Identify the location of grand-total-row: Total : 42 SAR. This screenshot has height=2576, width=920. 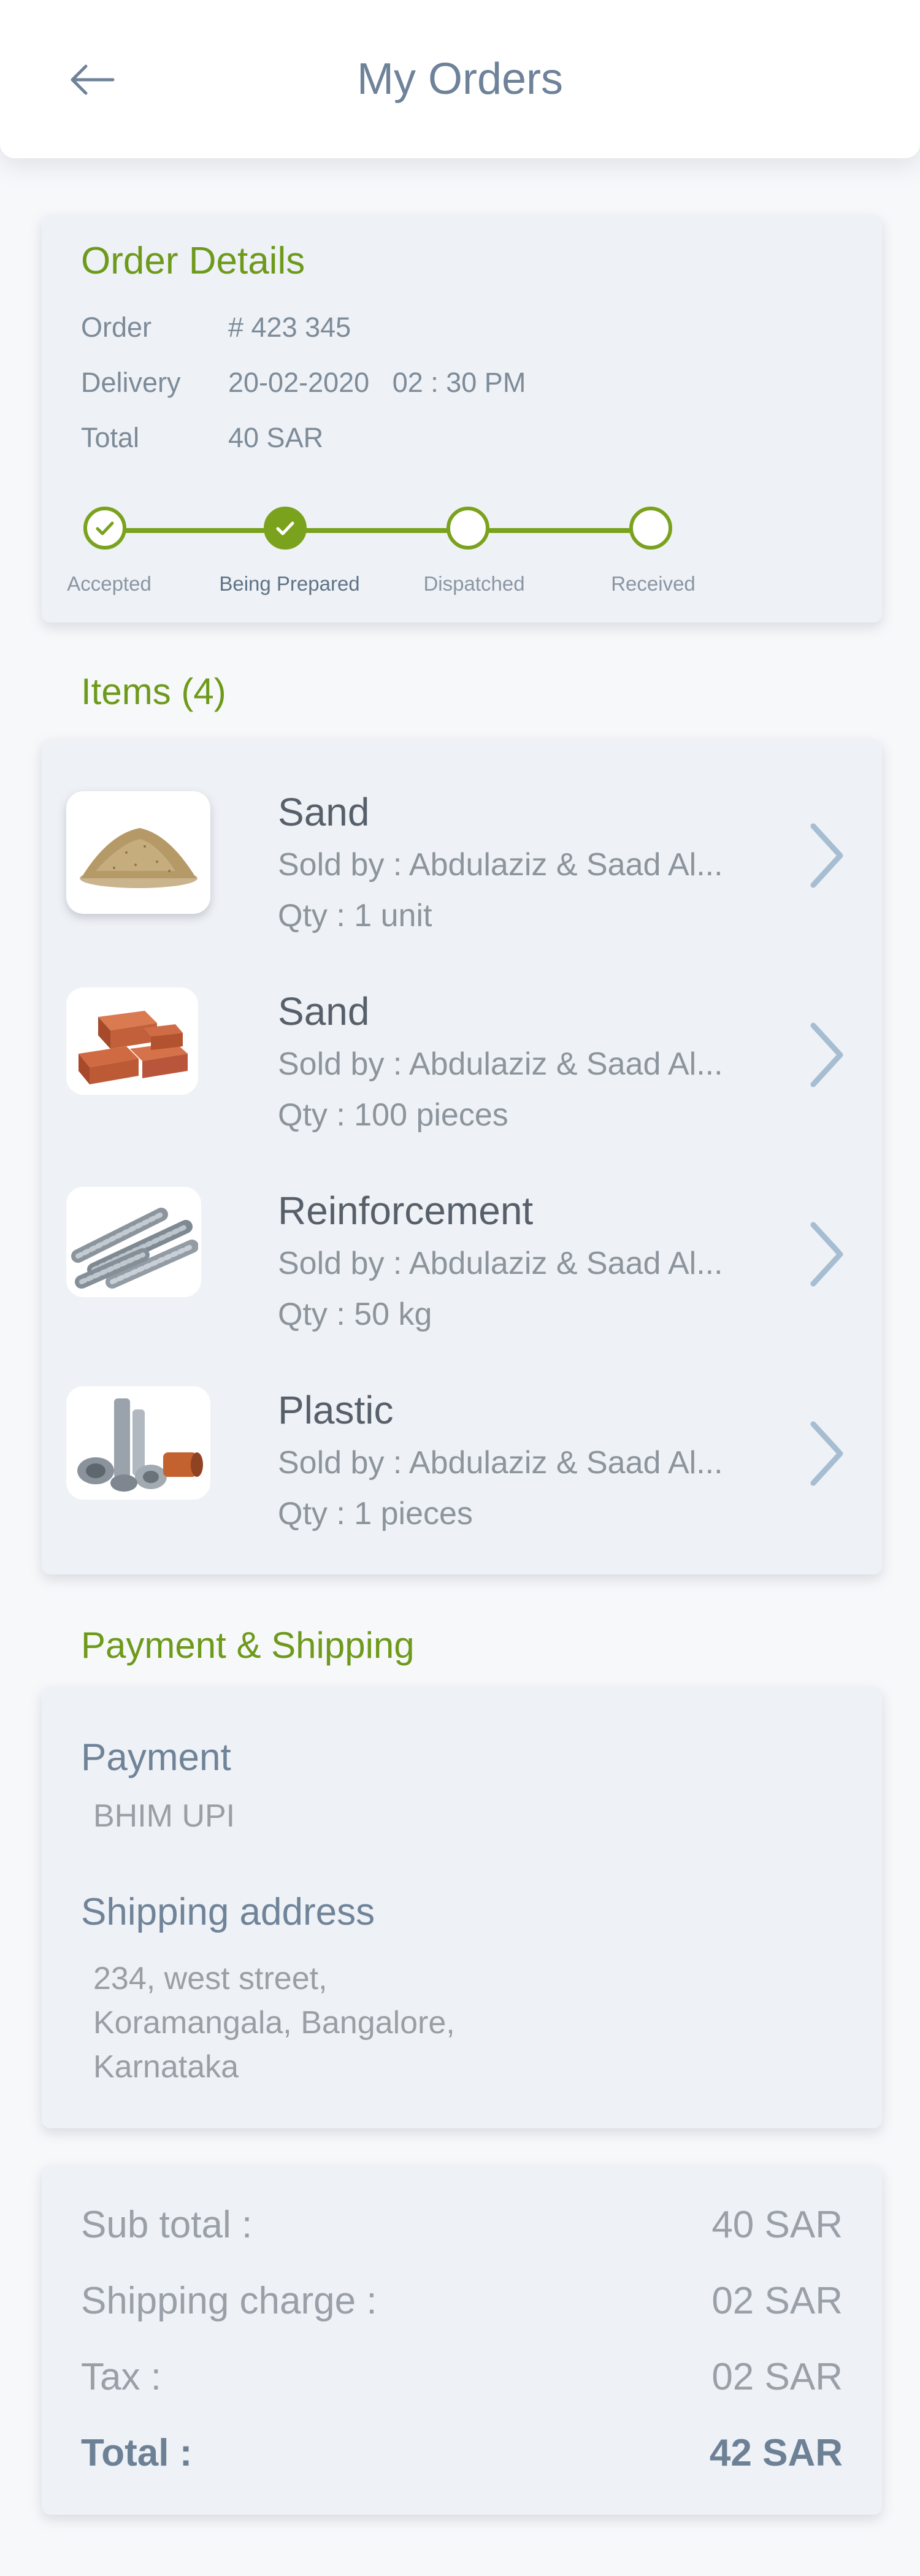
(462, 2455).